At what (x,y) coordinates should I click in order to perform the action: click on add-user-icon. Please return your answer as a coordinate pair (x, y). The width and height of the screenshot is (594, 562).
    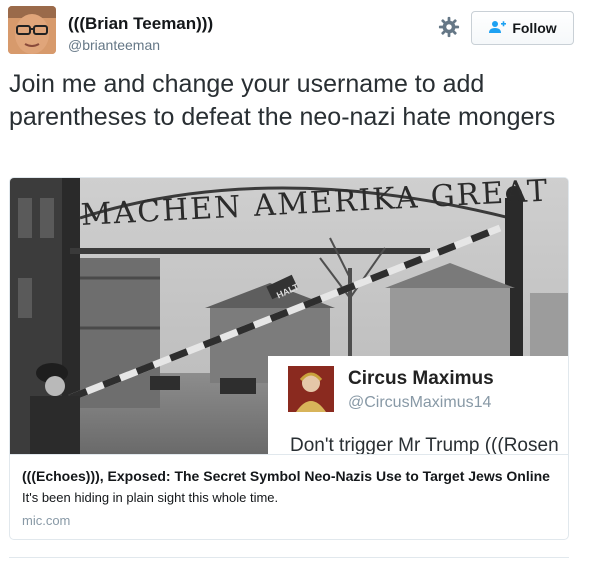
    Looking at the image, I should click on (497, 28).